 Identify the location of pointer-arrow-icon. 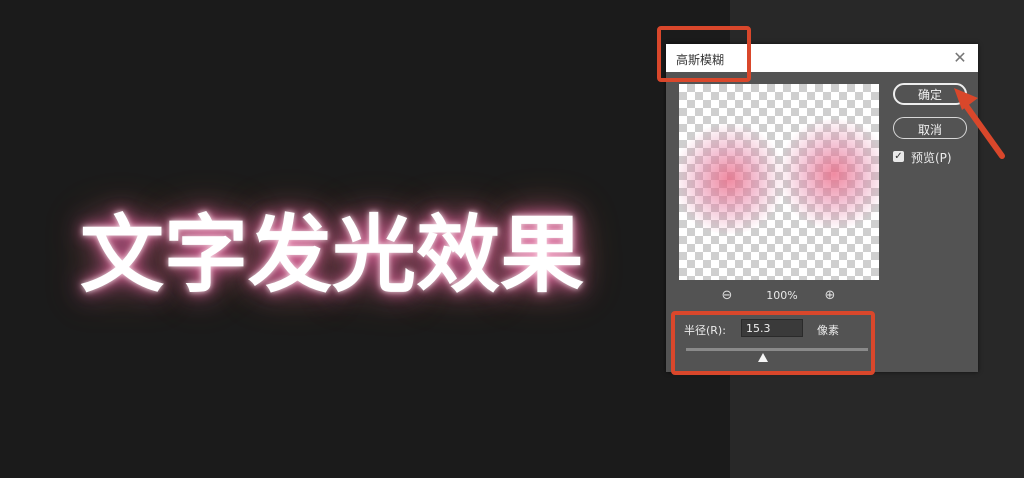
(979, 123).